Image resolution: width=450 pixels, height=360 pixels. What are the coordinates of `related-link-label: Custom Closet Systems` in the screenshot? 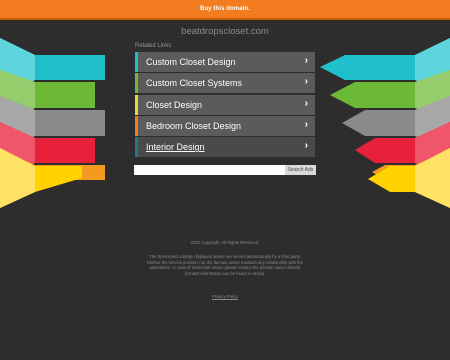 It's located at (194, 83).